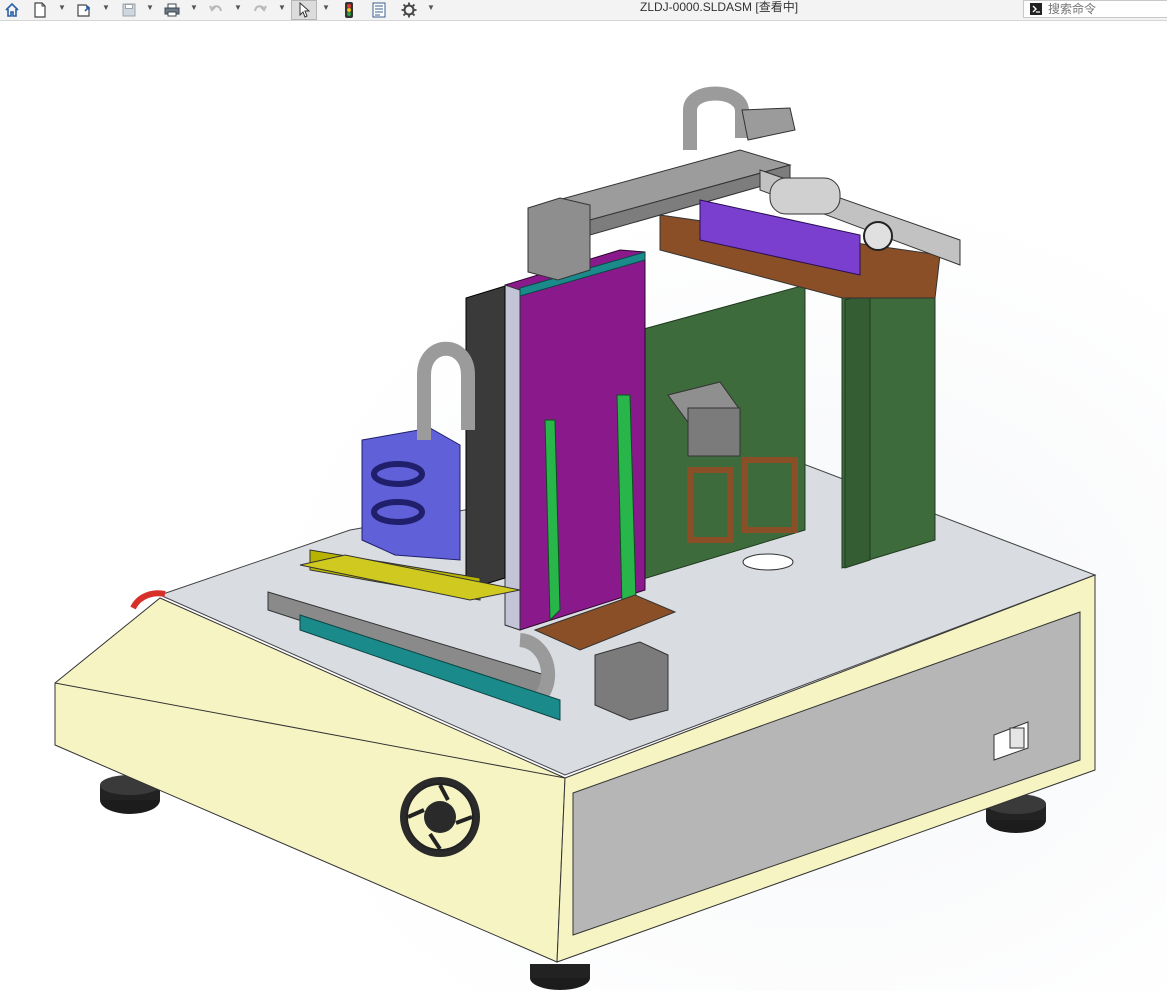  What do you see at coordinates (238, 7) in the screenshot?
I see `undo-dropdown-icon: ▼` at bounding box center [238, 7].